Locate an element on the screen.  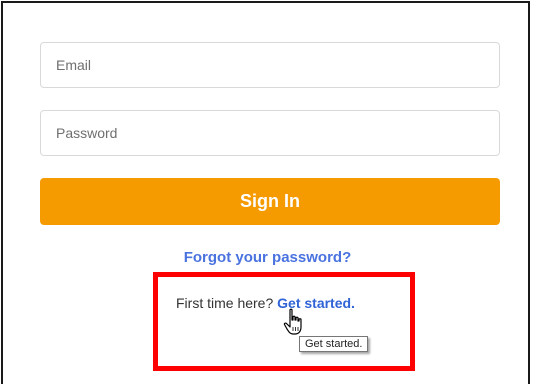
first-time-text: First time here? is located at coordinates (225, 303).